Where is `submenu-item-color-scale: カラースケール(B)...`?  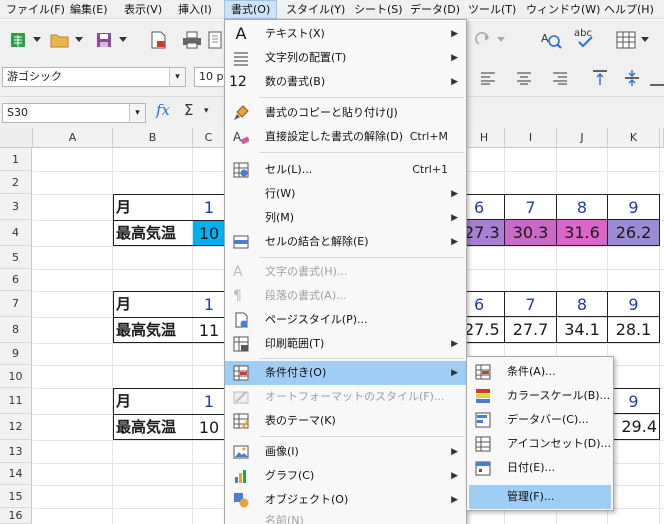 submenu-item-color-scale: カラースケール(B)... is located at coordinates (540, 396).